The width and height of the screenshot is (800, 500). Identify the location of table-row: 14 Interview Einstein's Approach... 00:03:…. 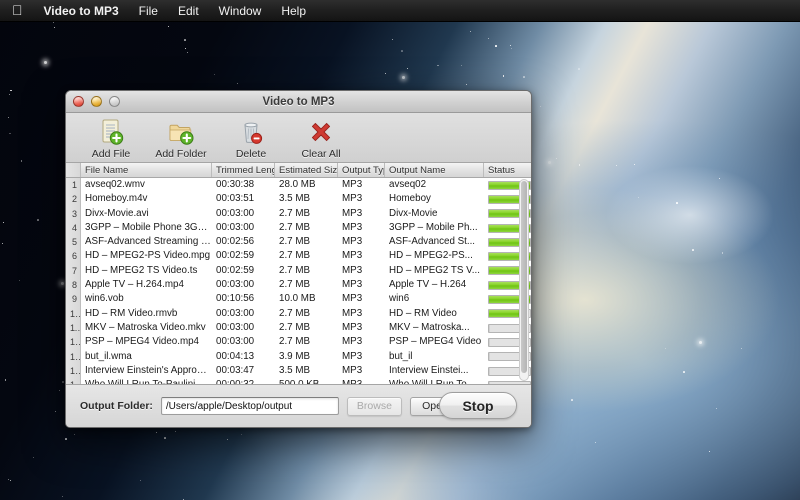
(298, 371).